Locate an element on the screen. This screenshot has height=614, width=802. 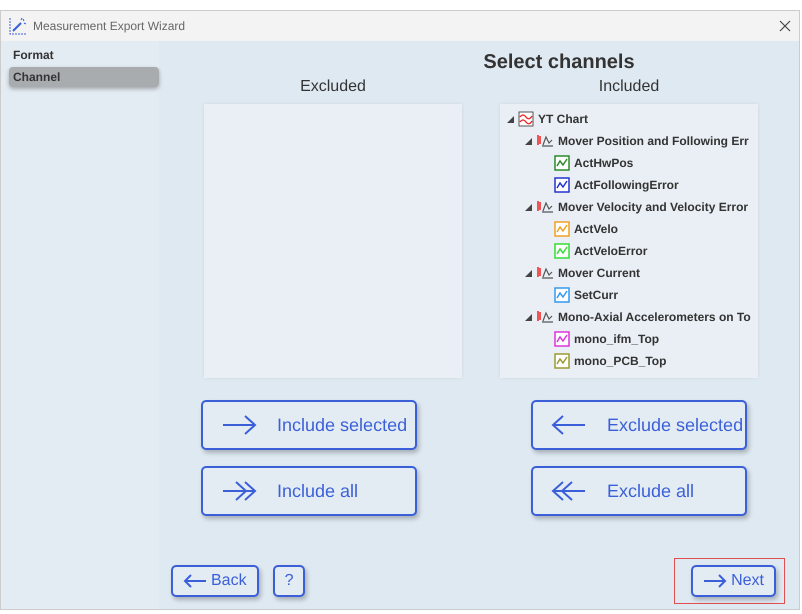
tree-item: Mover Current is located at coordinates (599, 273).